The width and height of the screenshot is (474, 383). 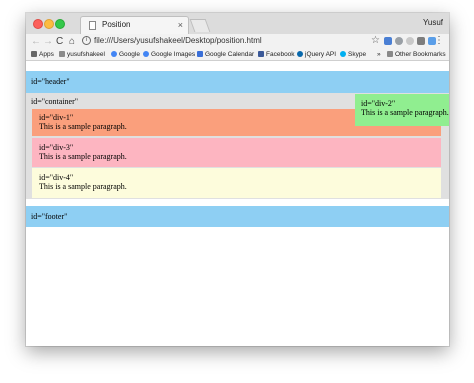 What do you see at coordinates (49, 24) in the screenshot?
I see `minimize-window-button` at bounding box center [49, 24].